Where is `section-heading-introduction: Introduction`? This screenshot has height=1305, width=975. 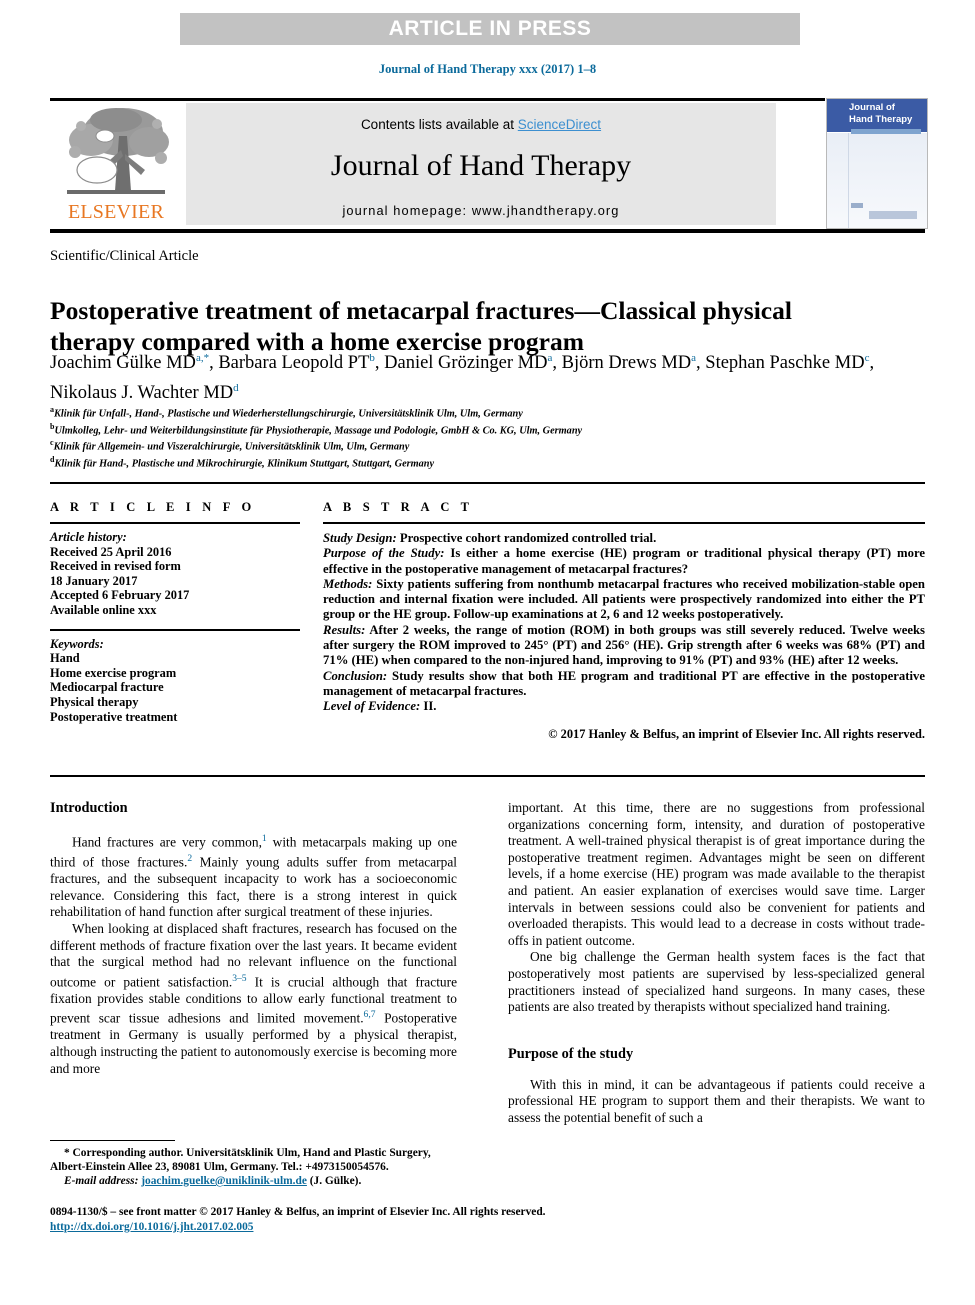 section-heading-introduction: Introduction is located at coordinates (89, 808).